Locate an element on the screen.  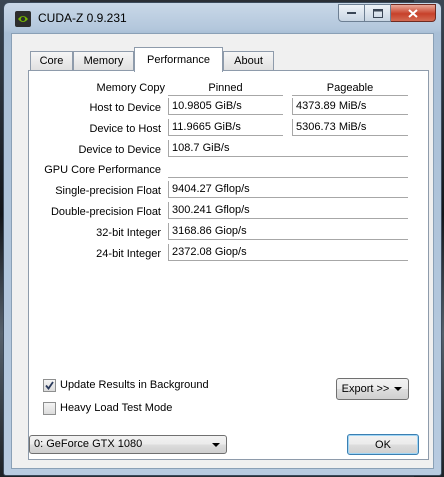
double-precision-value: 300.241 Gflop/s is located at coordinates (288, 210).